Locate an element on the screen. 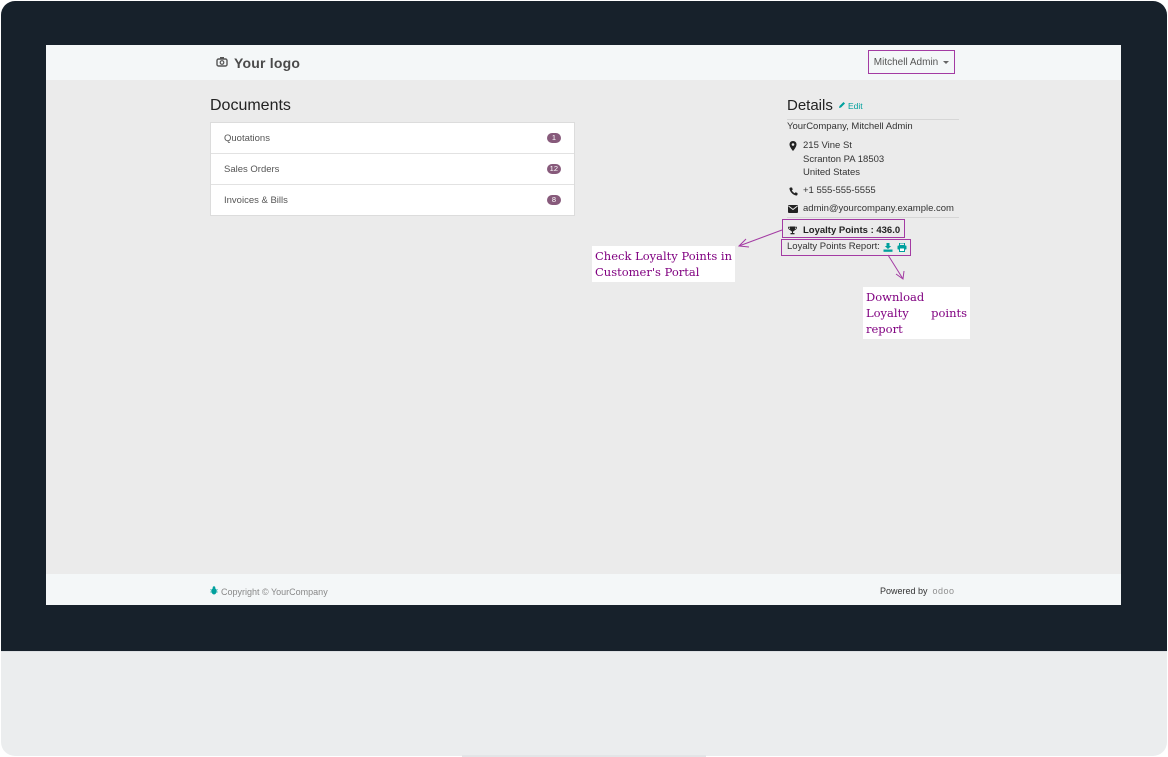  powered-by: Powered by odoo is located at coordinates (917, 591).